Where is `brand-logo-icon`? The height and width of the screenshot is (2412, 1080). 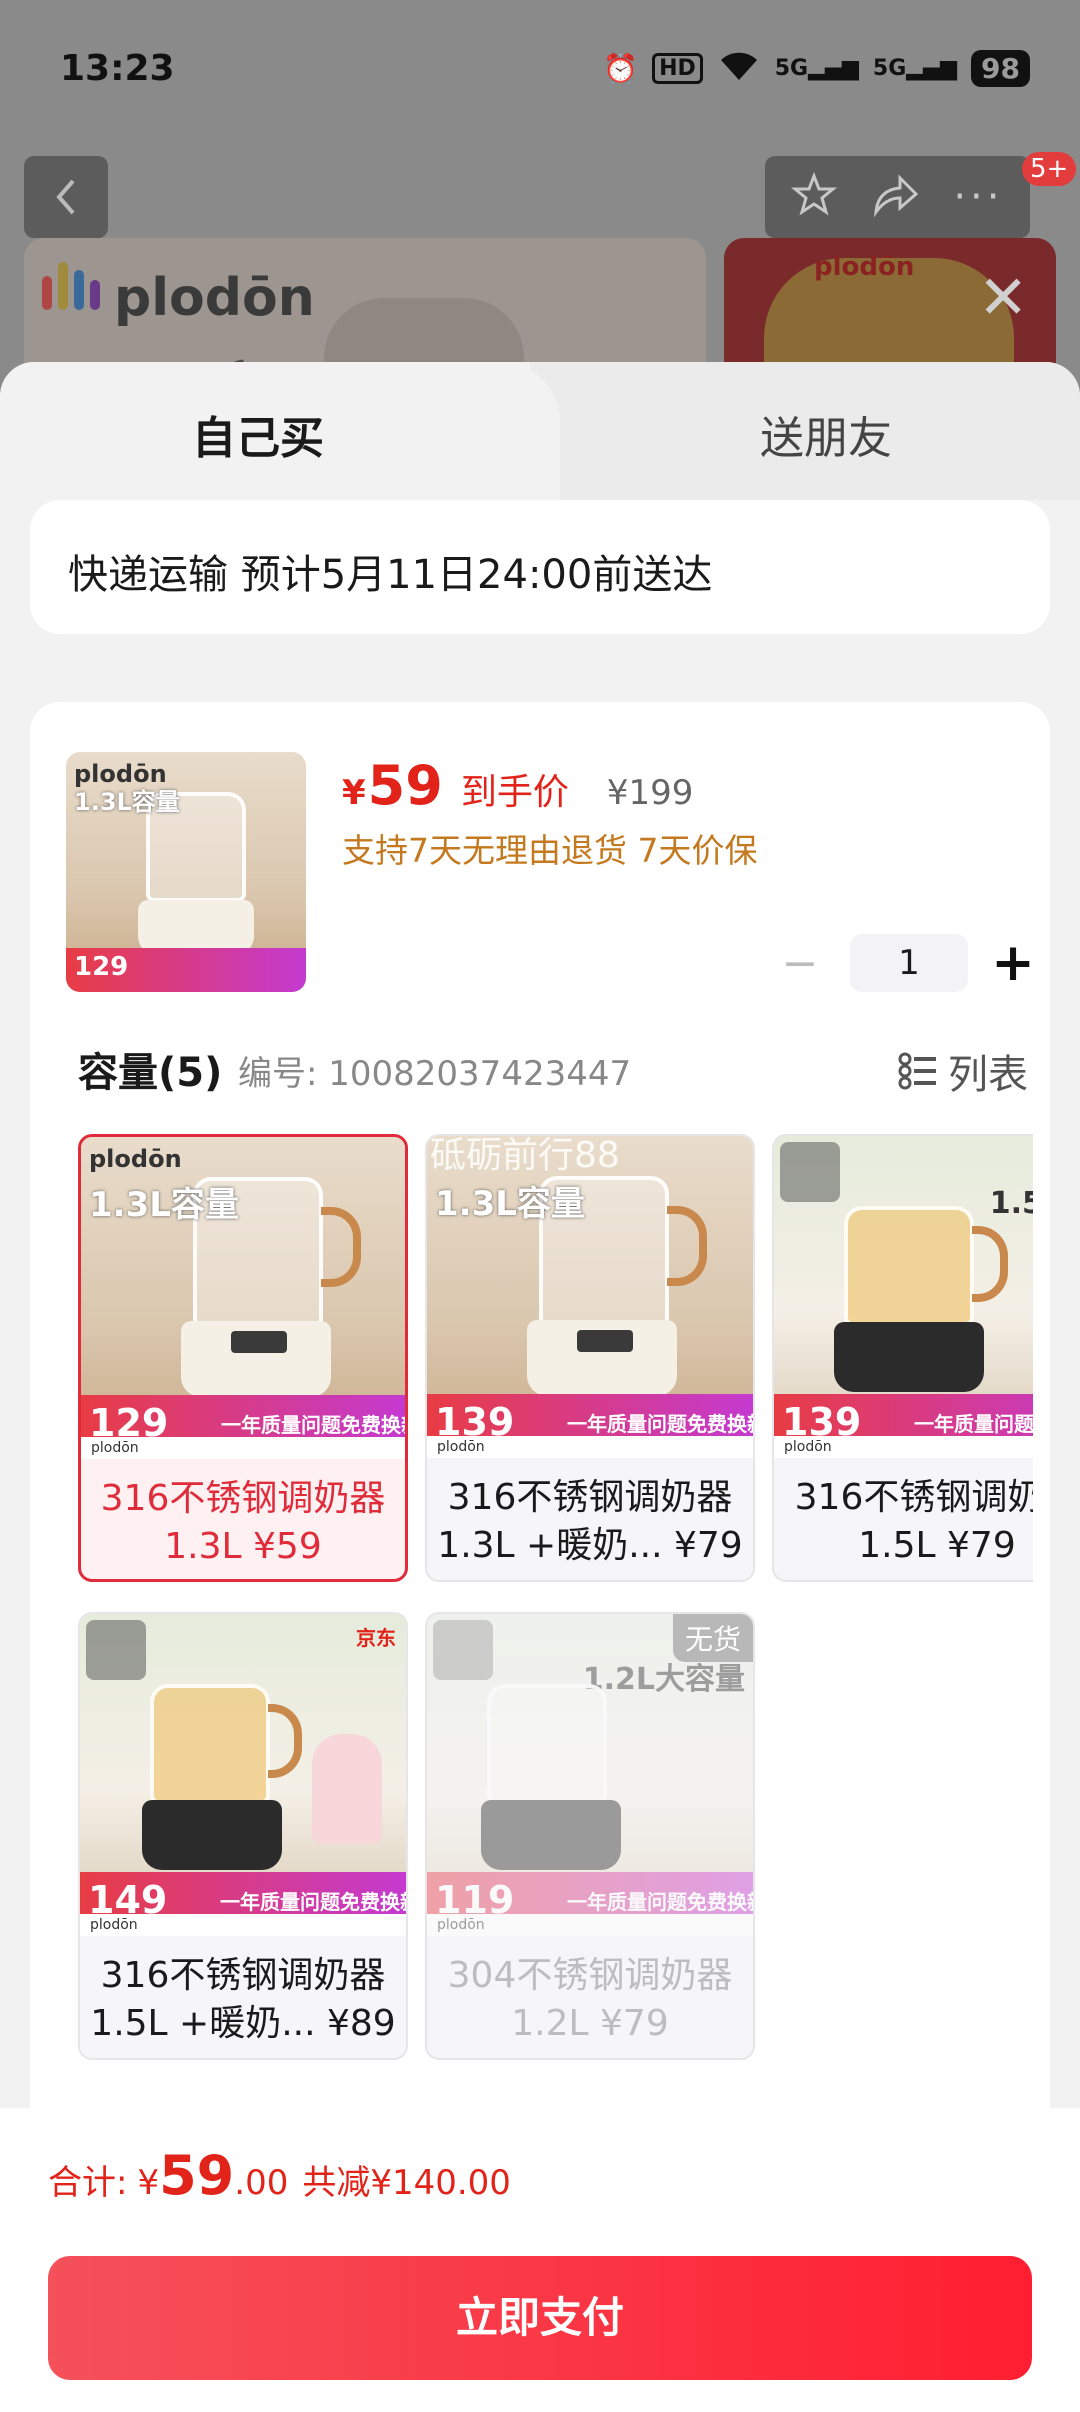 brand-logo-icon is located at coordinates (71, 286).